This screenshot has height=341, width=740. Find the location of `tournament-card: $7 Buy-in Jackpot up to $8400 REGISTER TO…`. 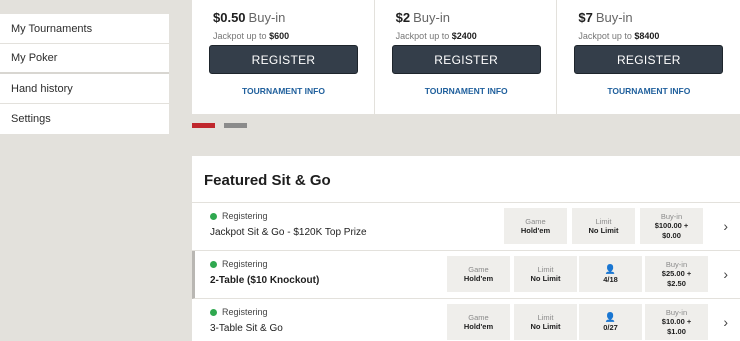

tournament-card: $7 Buy-in Jackpot up to $8400 REGISTER TO… is located at coordinates (648, 57).